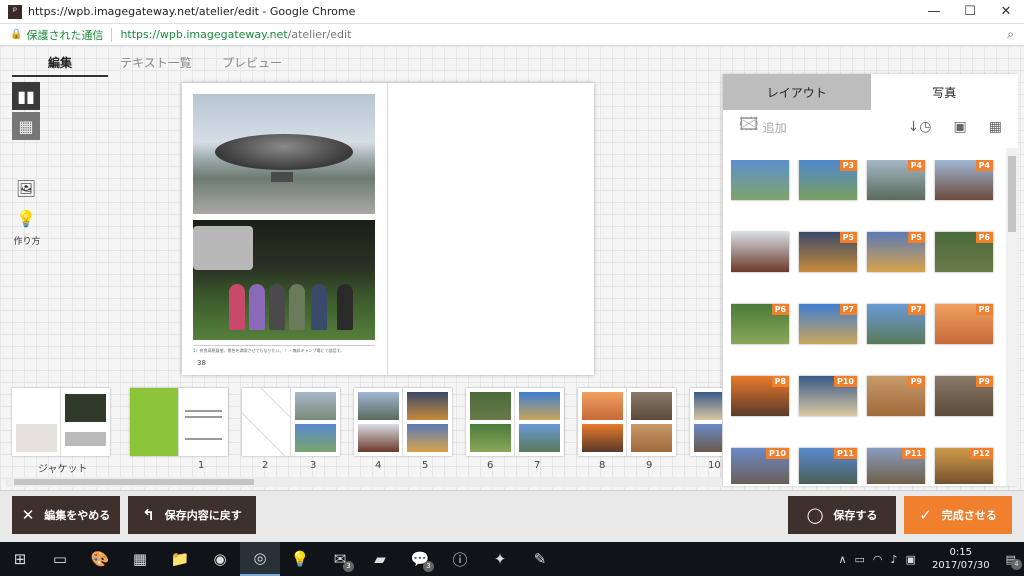 This screenshot has height=576, width=1024. Describe the element at coordinates (894, 559) in the screenshot. I see `volume-icon: ♪` at that location.